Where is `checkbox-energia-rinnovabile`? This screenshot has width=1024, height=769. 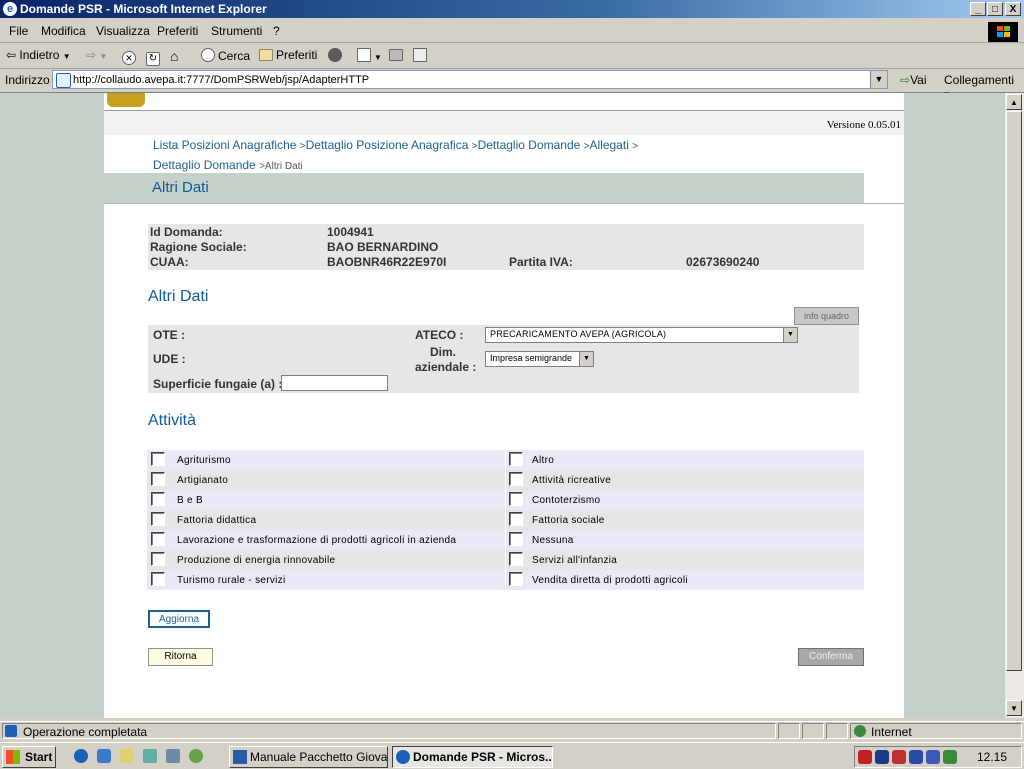 checkbox-energia-rinnovabile is located at coordinates (158, 559).